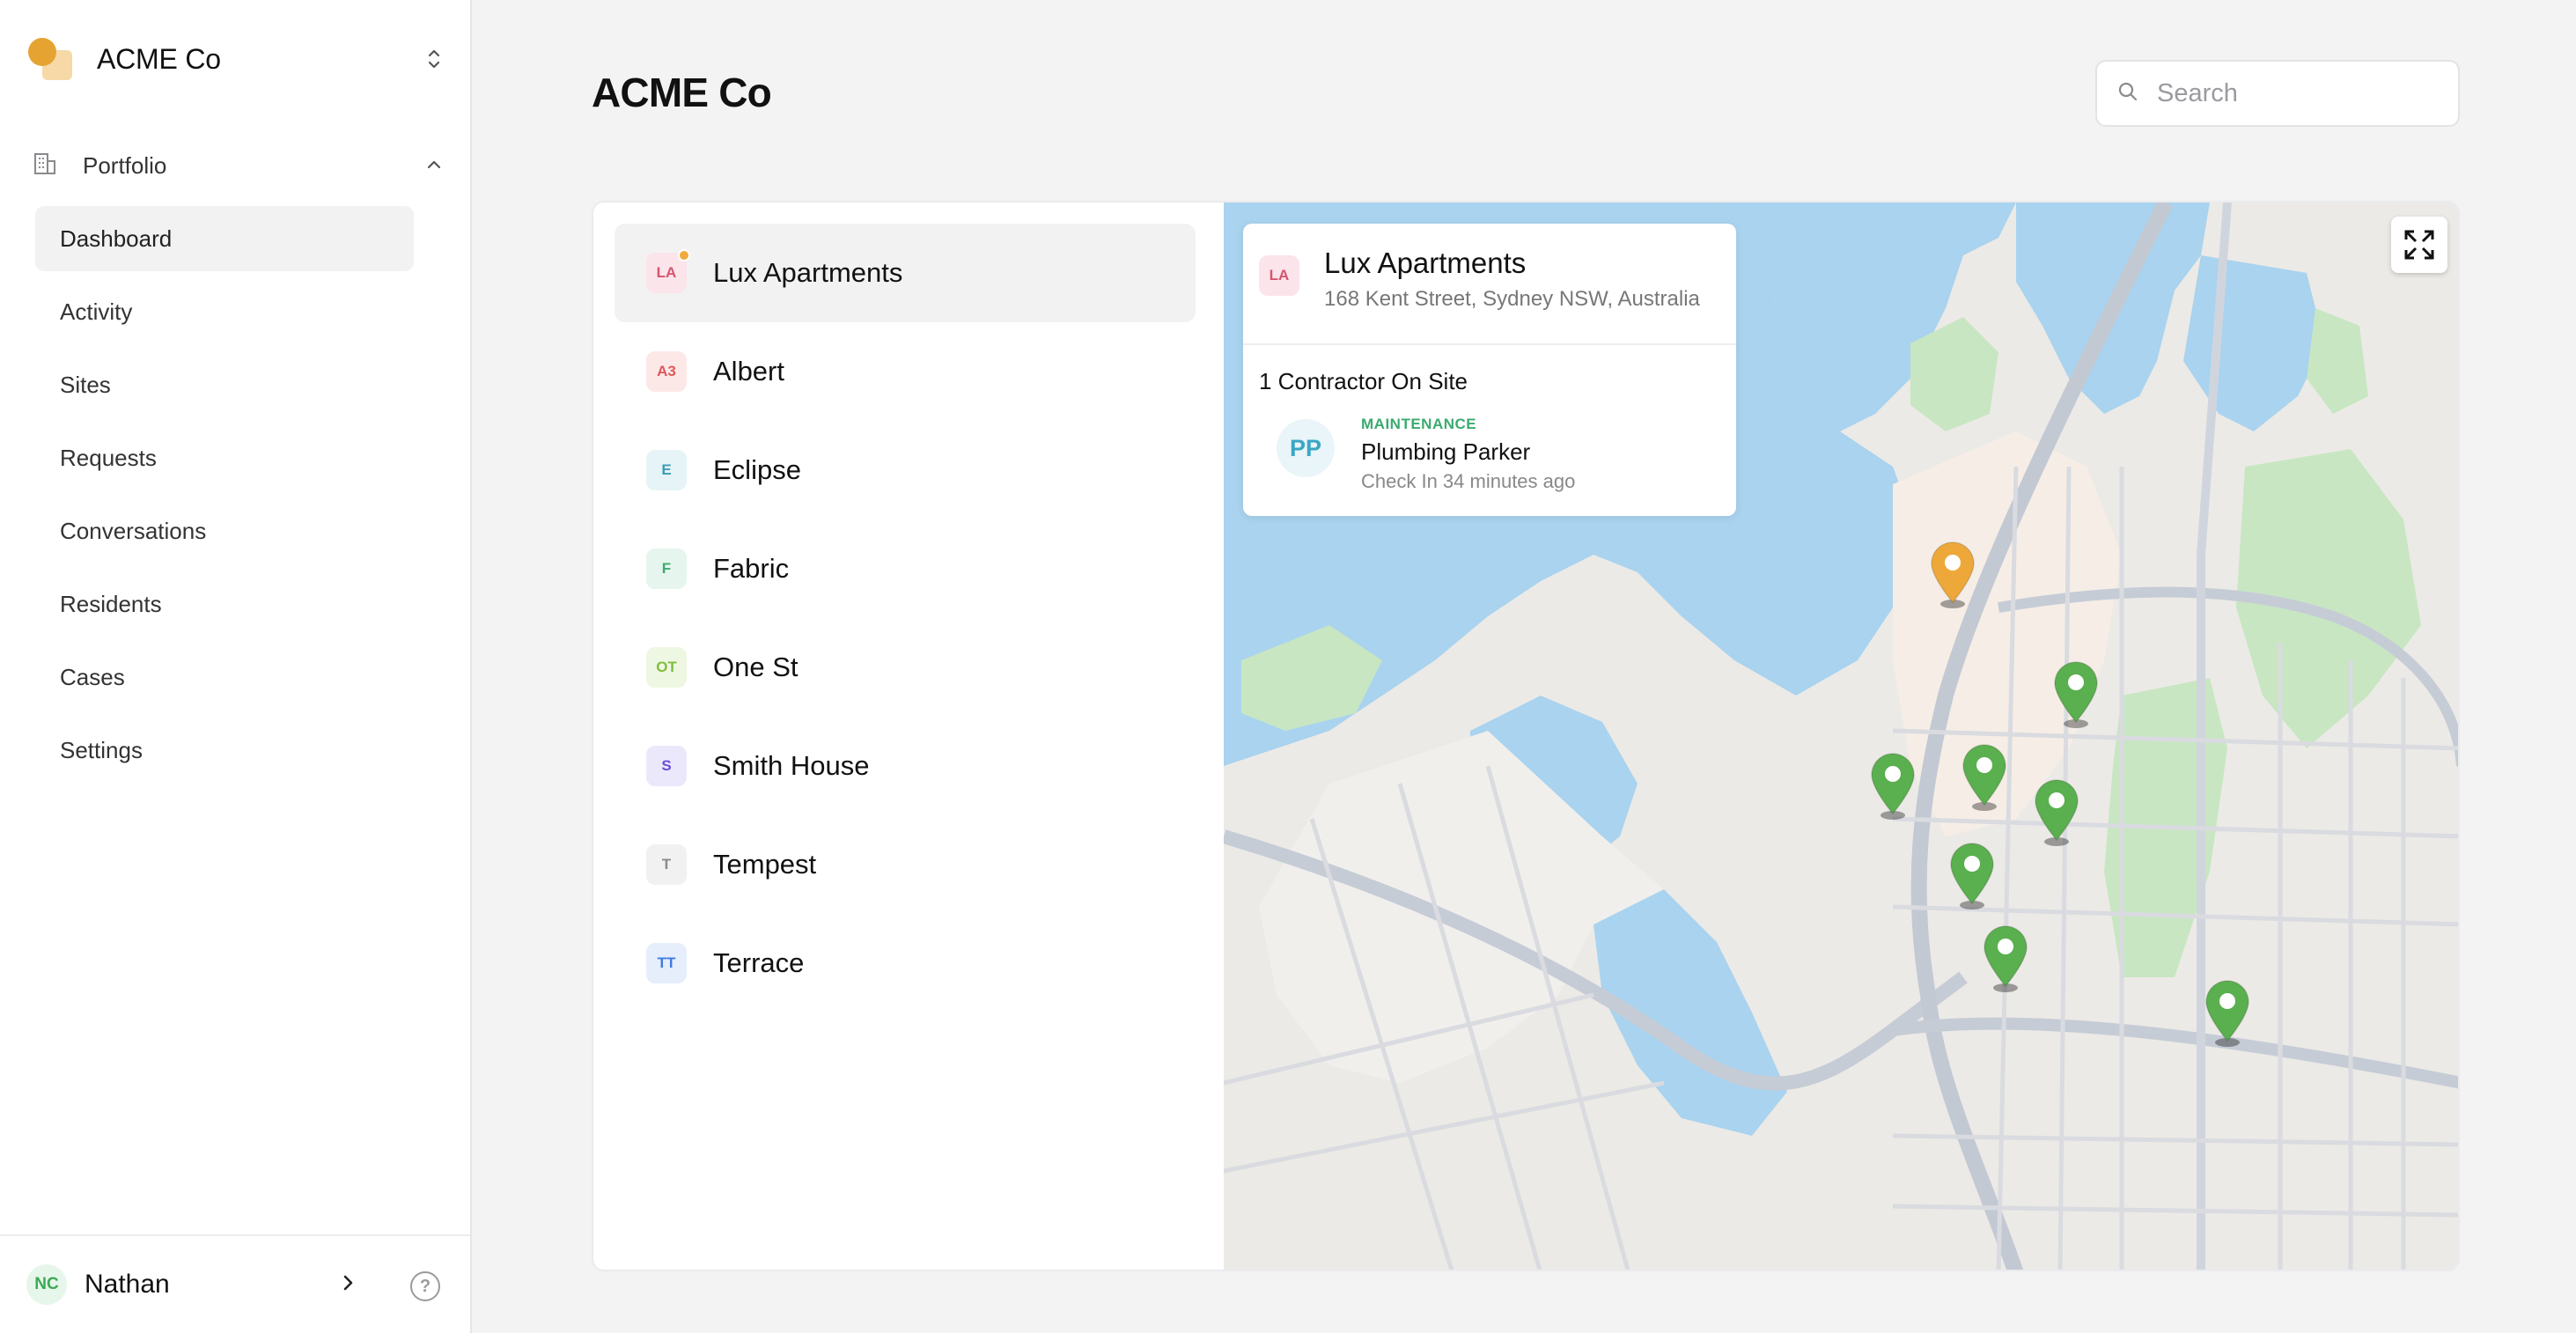 The height and width of the screenshot is (1333, 2576). Describe the element at coordinates (905, 667) in the screenshot. I see `site-item: OT One St` at that location.